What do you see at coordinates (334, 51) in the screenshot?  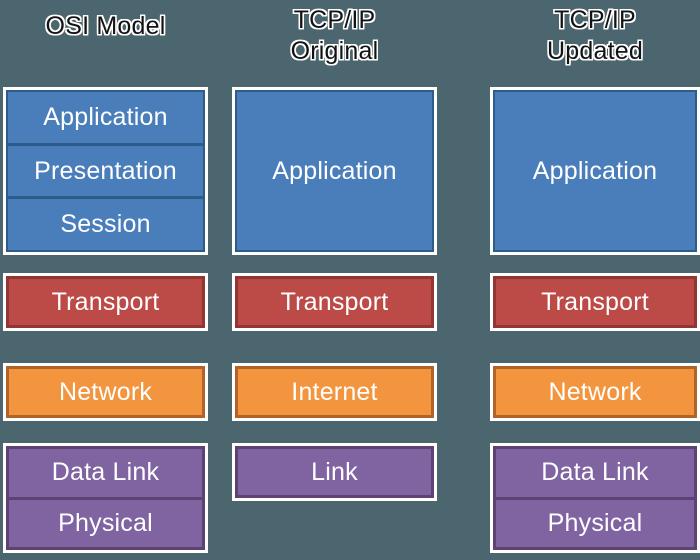 I see `column-title-tcpip-original-line2: Original` at bounding box center [334, 51].